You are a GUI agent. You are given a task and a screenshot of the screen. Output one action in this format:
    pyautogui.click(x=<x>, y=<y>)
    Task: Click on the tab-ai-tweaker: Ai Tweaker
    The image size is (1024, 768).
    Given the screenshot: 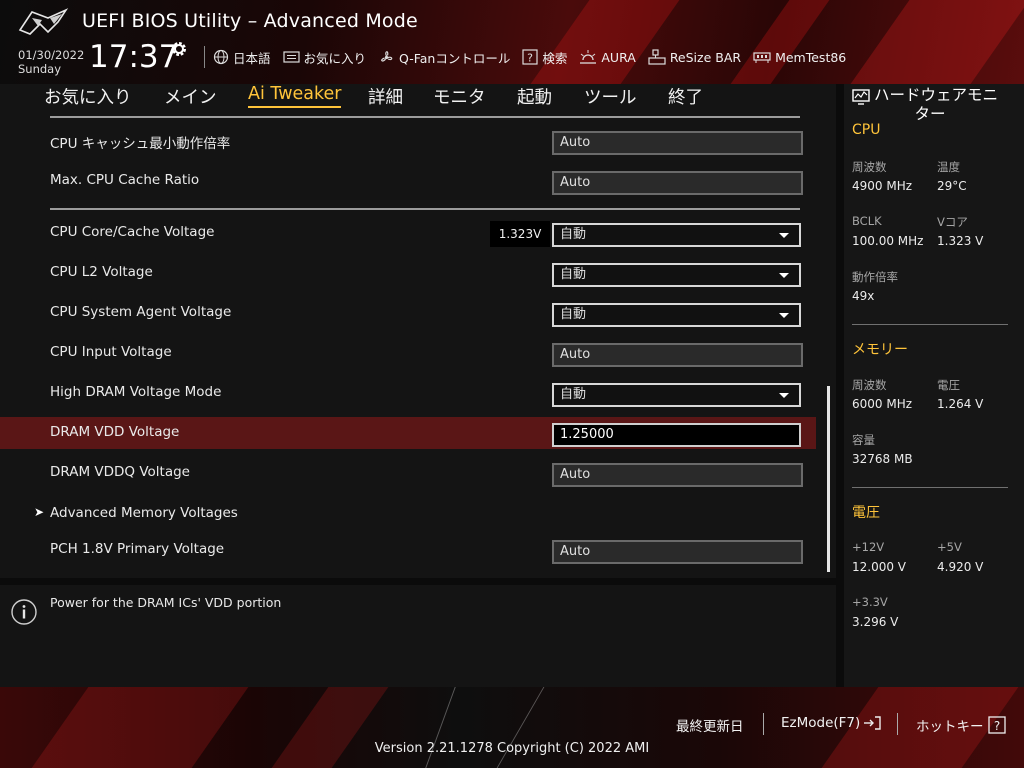 What is the action you would take?
    pyautogui.click(x=295, y=96)
    